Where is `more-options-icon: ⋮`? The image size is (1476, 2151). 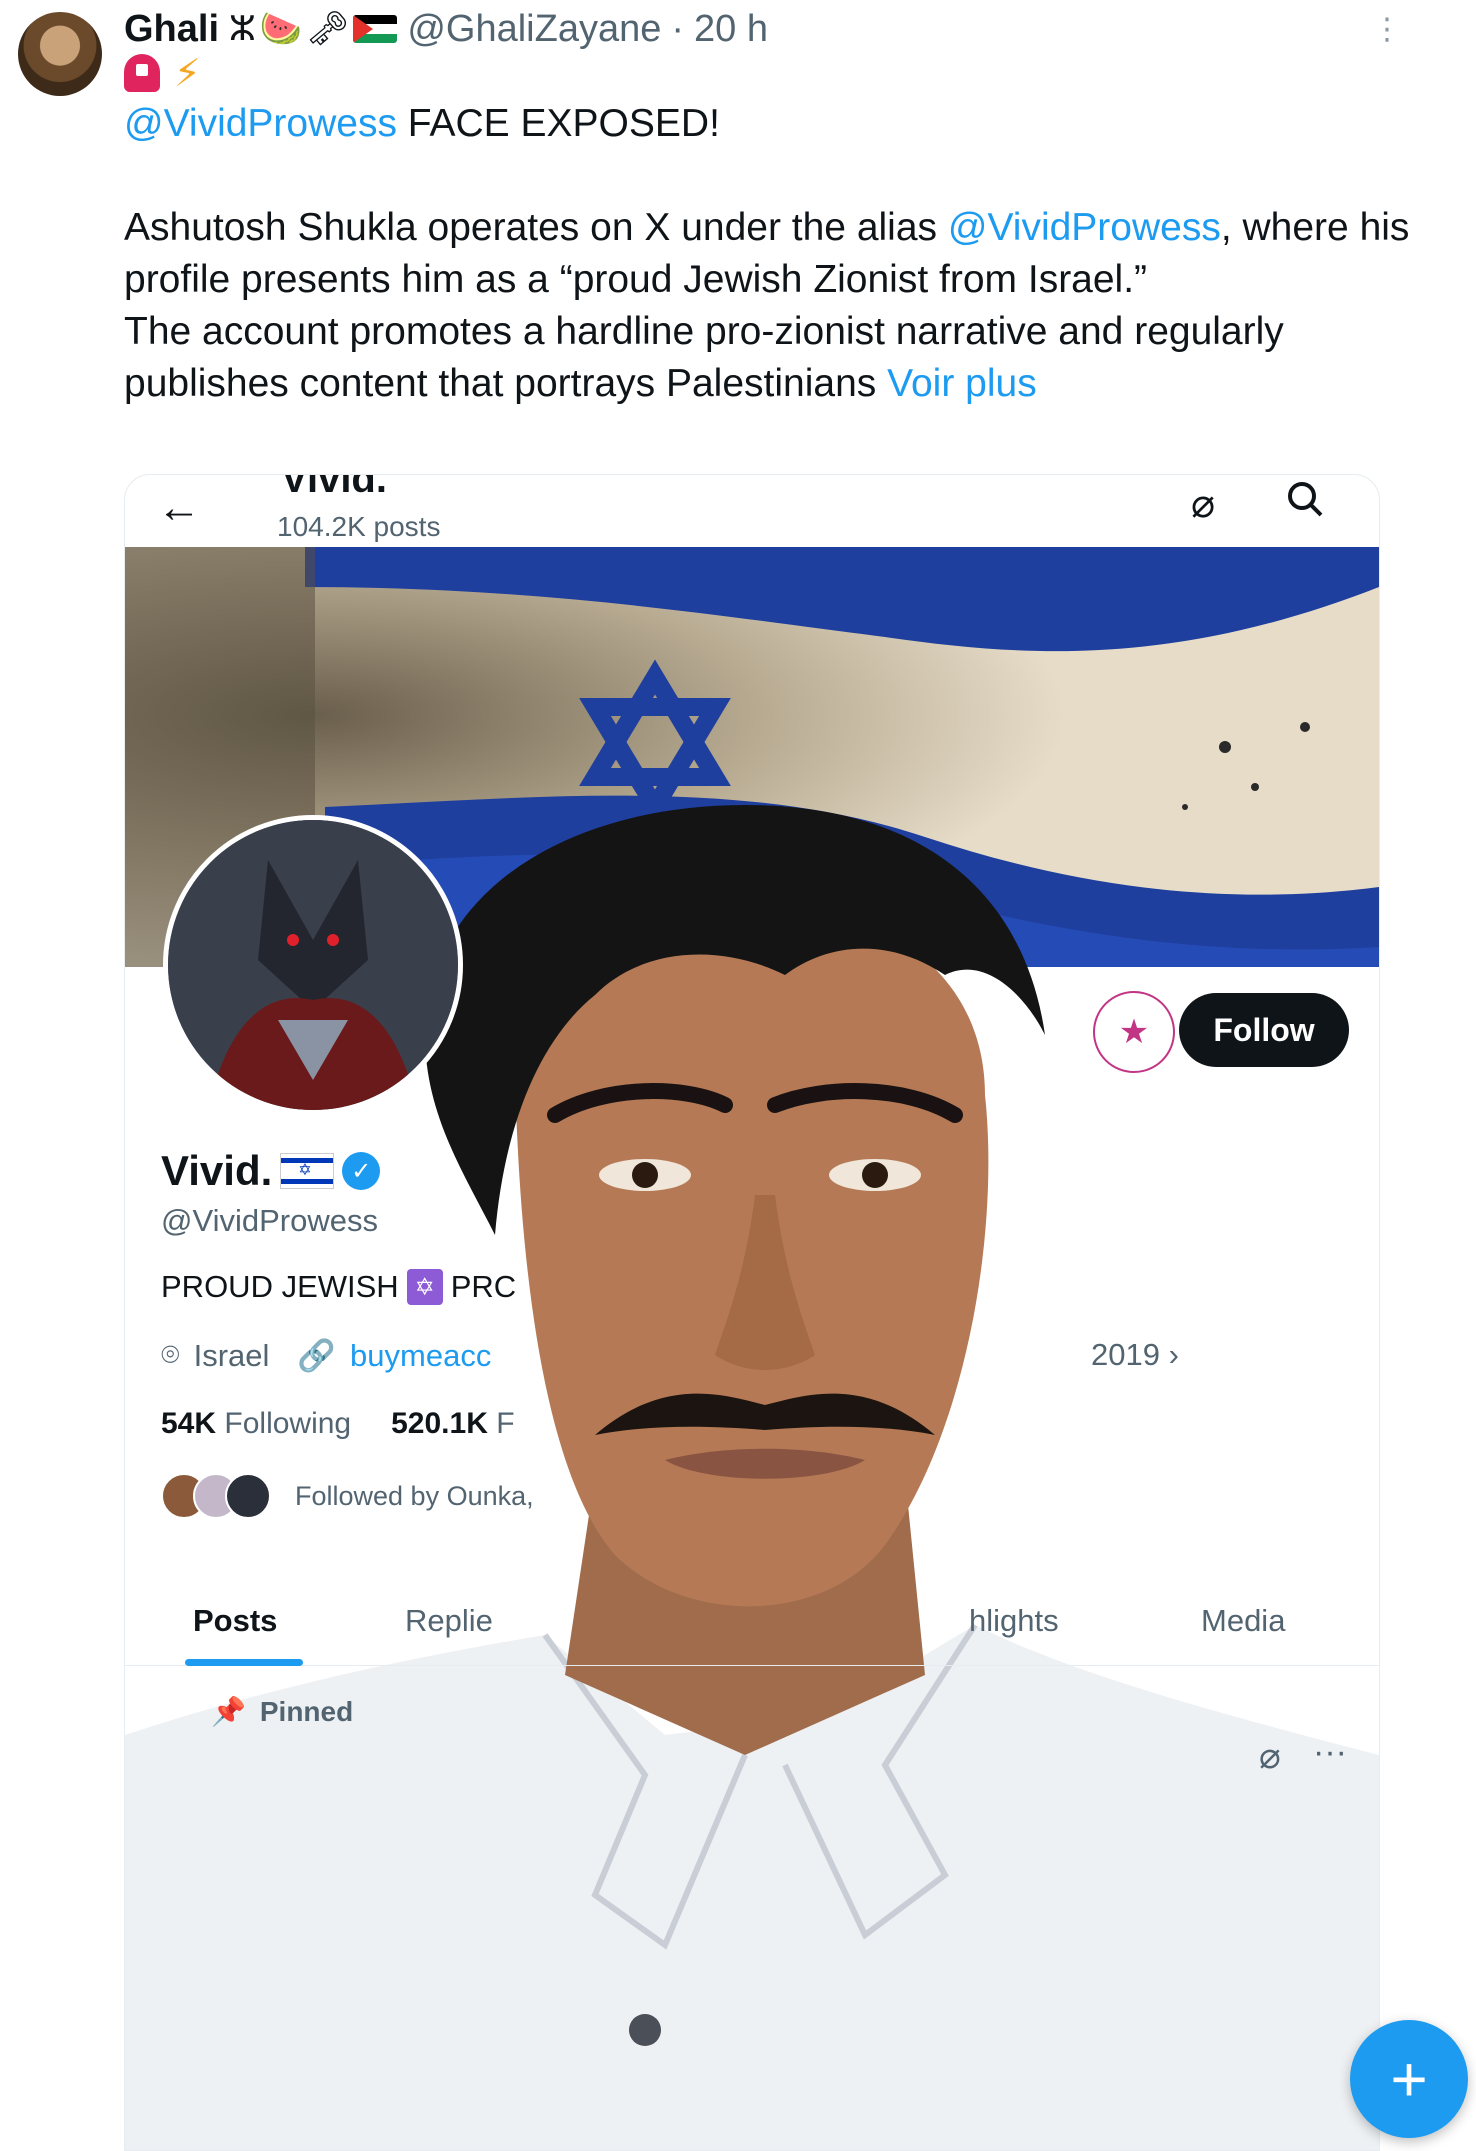
more-options-icon: ⋮ is located at coordinates (1387, 30).